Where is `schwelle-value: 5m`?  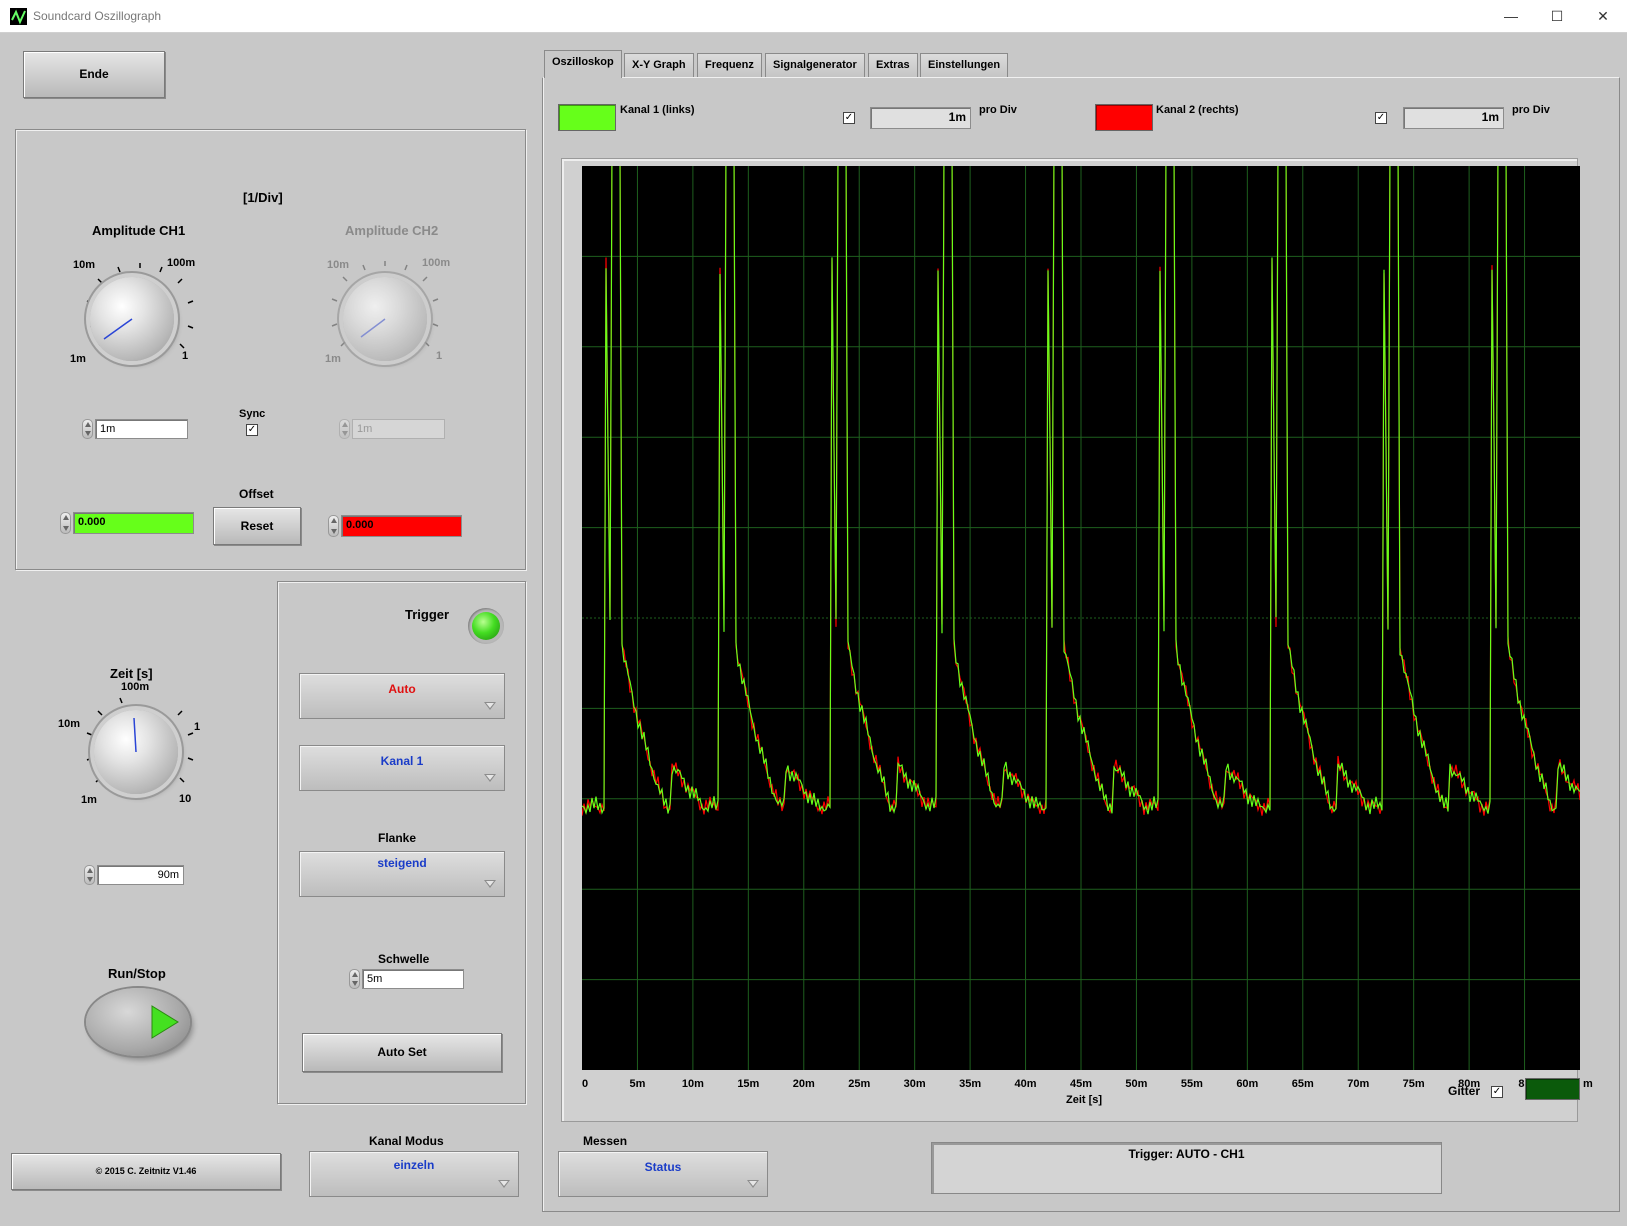 schwelle-value: 5m is located at coordinates (413, 979).